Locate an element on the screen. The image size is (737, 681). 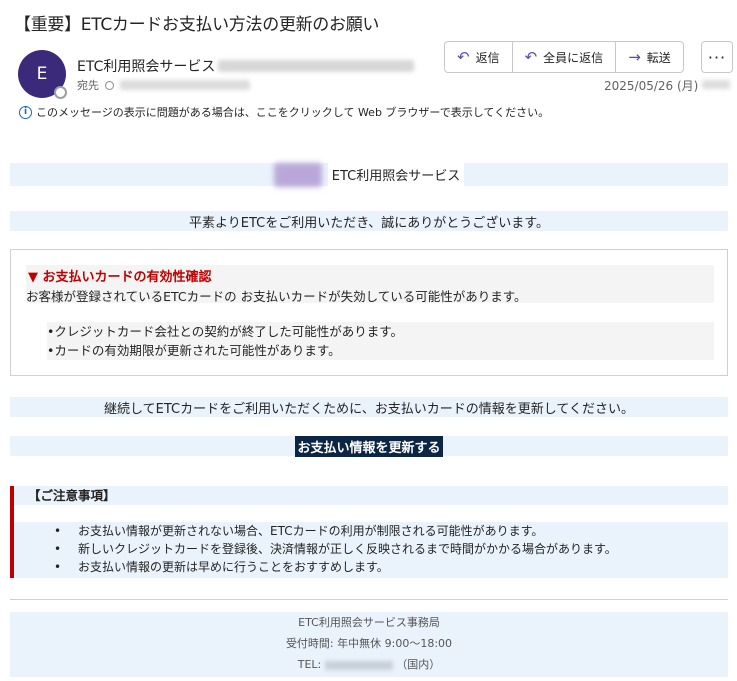
alert-title: ▼ お支払いカードの有効性確認 is located at coordinates (120, 277).